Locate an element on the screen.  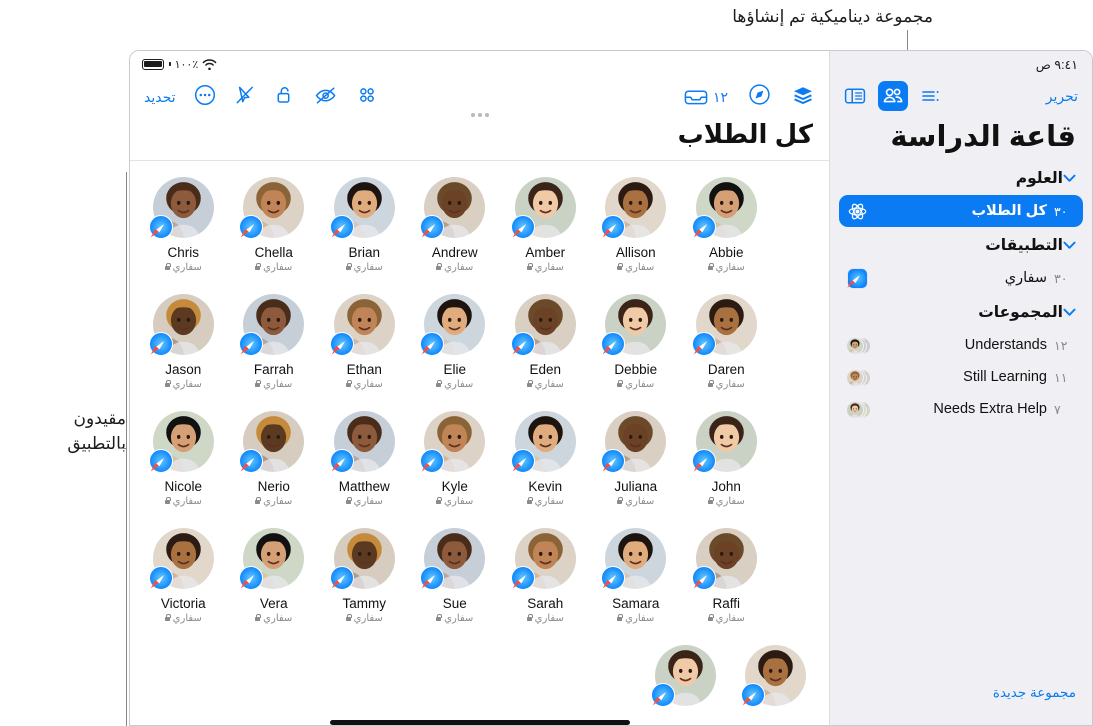
student-card: Abbie سفاري is located at coordinates (726, 225).